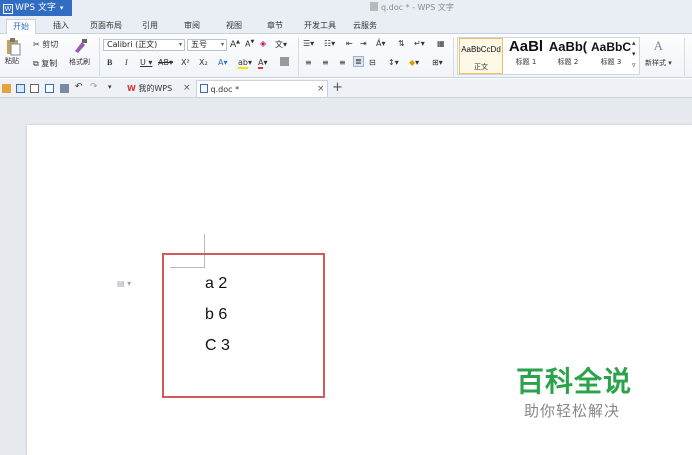  Describe the element at coordinates (281, 44) in the screenshot. I see `phonetic-guide-icon: 文▾` at that location.